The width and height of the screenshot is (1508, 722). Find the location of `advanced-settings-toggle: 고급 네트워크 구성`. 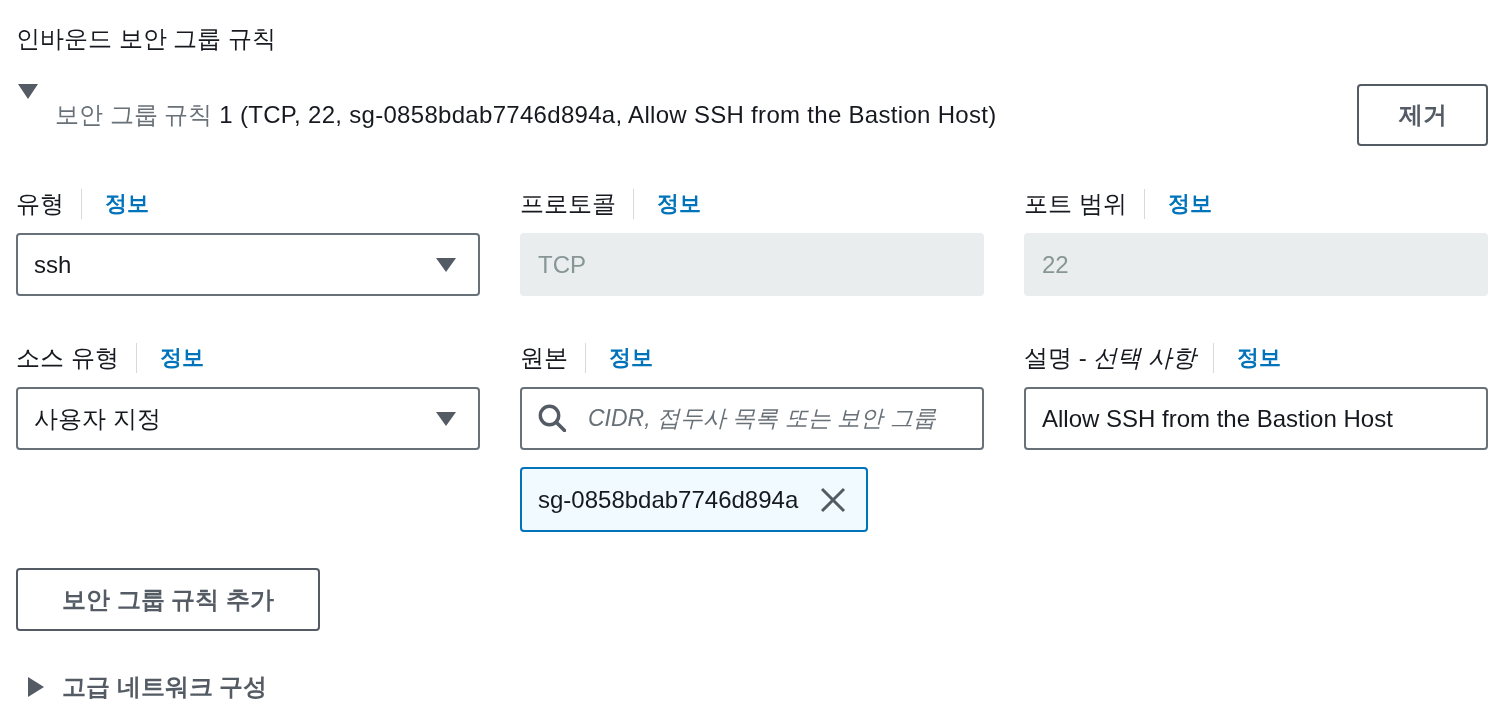

advanced-settings-toggle: 고급 네트워크 구성 is located at coordinates (165, 687).